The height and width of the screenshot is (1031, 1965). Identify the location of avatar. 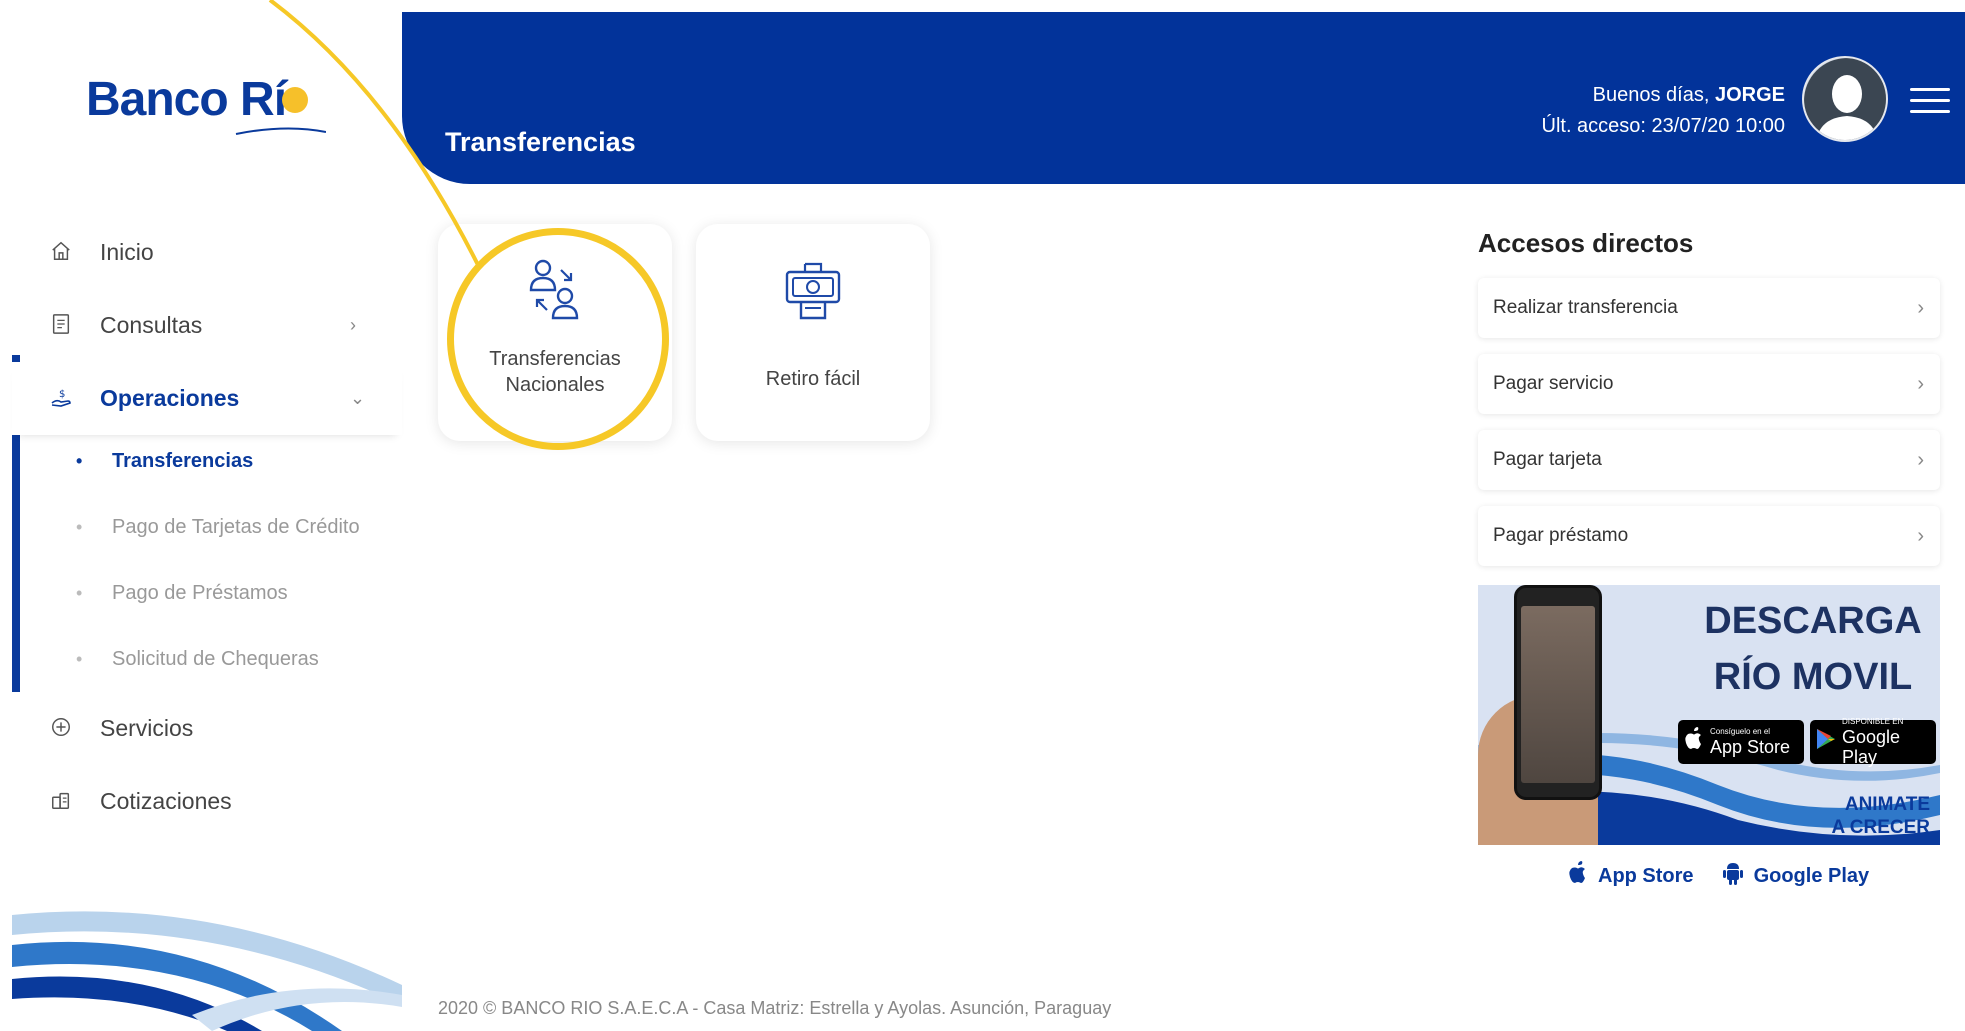
(1845, 99).